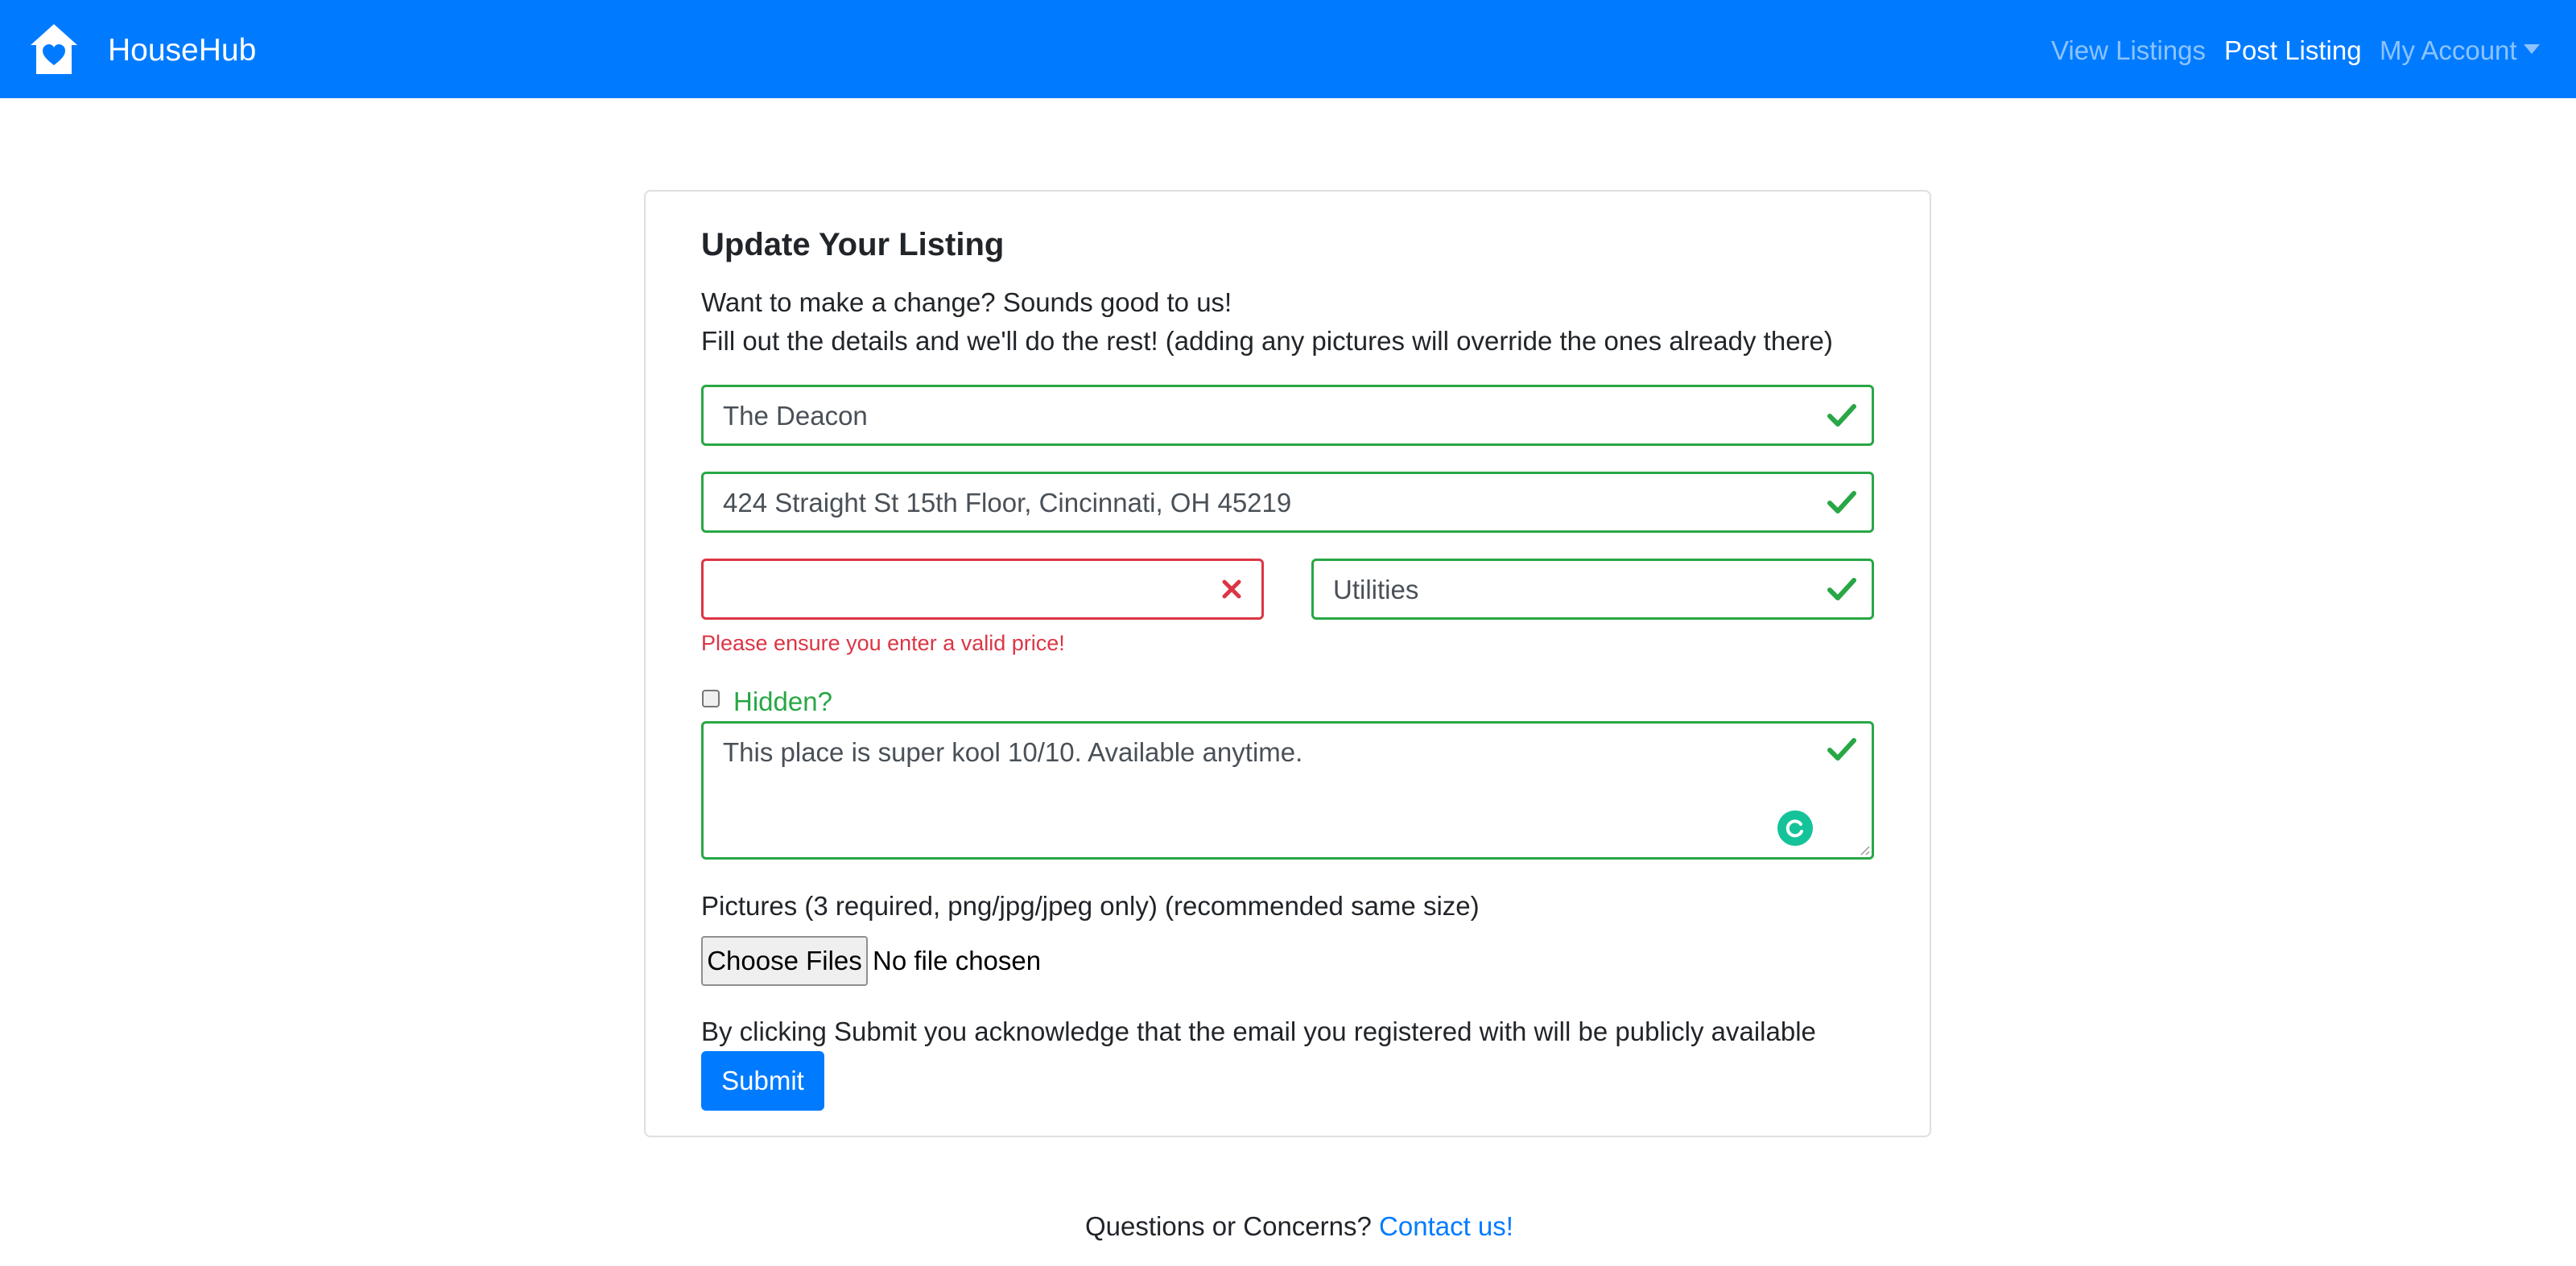 This screenshot has width=2576, height=1266. Describe the element at coordinates (1446, 1226) in the screenshot. I see `contact-us-link: Contact us!` at that location.